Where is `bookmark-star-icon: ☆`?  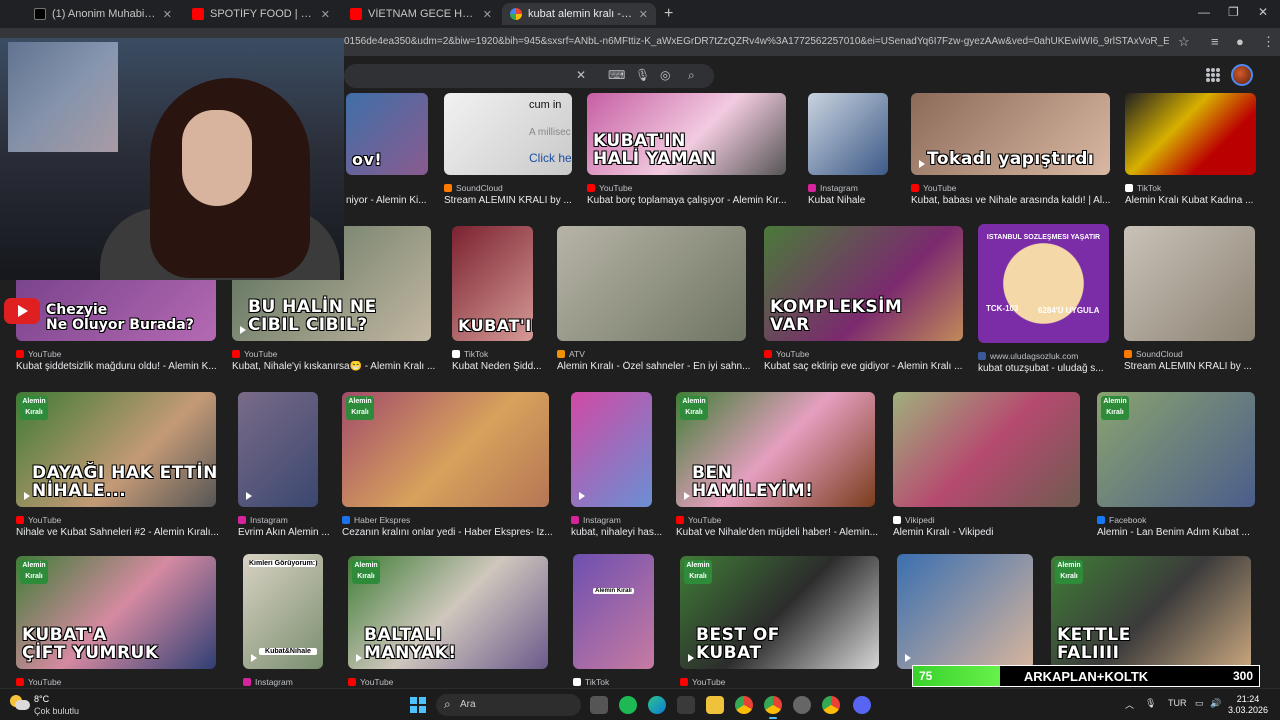 bookmark-star-icon: ☆ is located at coordinates (1184, 42).